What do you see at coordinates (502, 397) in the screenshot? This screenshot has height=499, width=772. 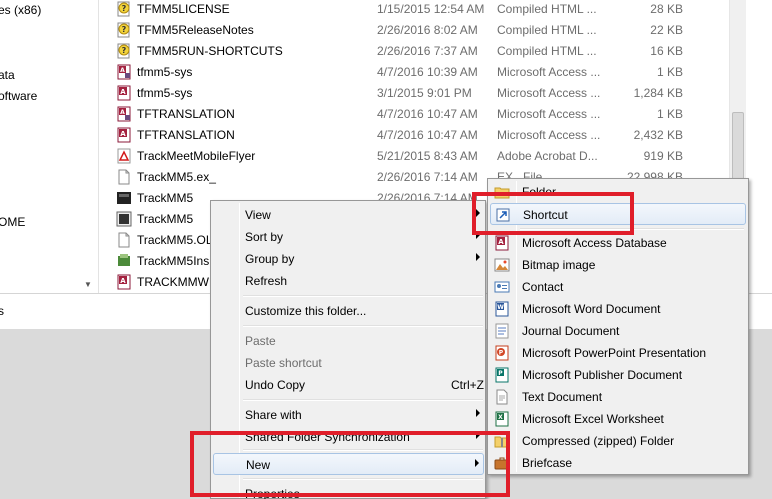 I see `text-doc-icon` at bounding box center [502, 397].